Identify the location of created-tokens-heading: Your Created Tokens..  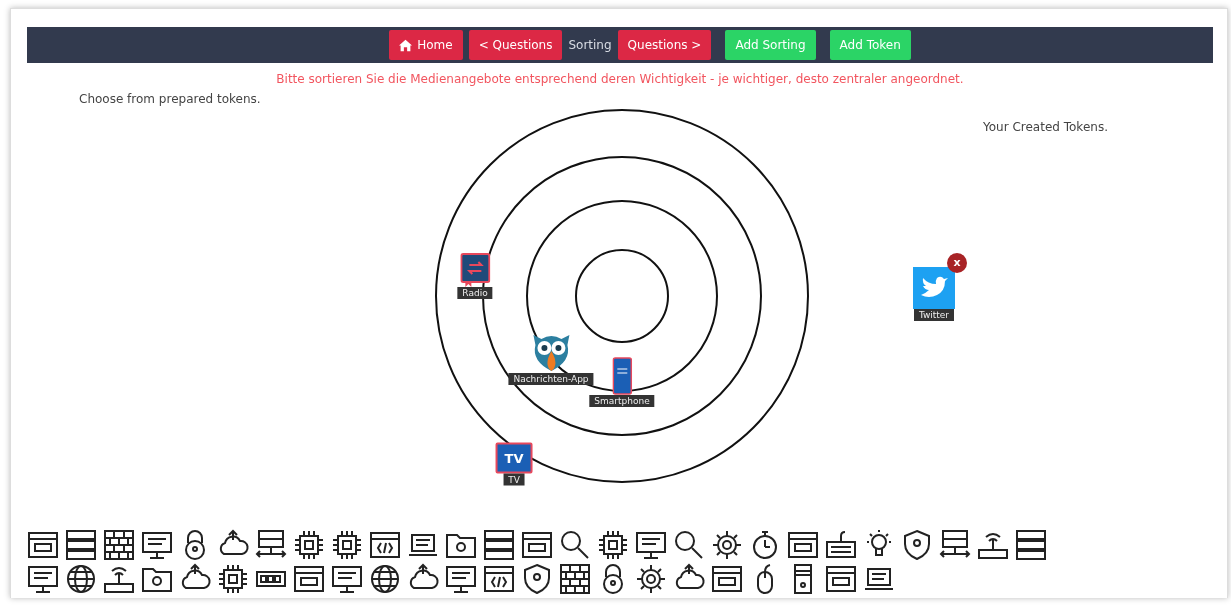
(1045, 127).